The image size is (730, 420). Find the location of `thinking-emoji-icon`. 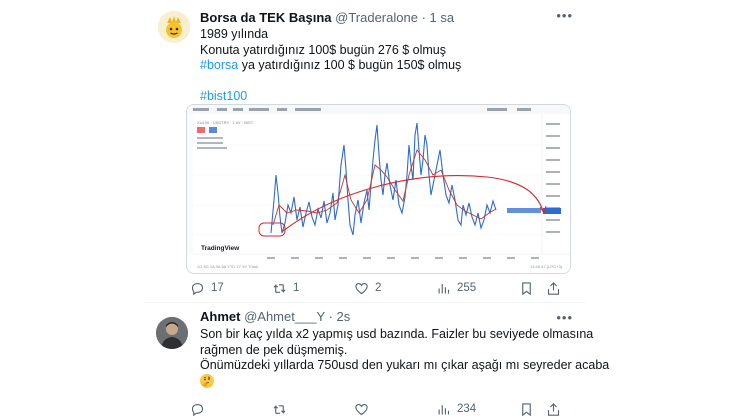

thinking-emoji-icon is located at coordinates (207, 381).